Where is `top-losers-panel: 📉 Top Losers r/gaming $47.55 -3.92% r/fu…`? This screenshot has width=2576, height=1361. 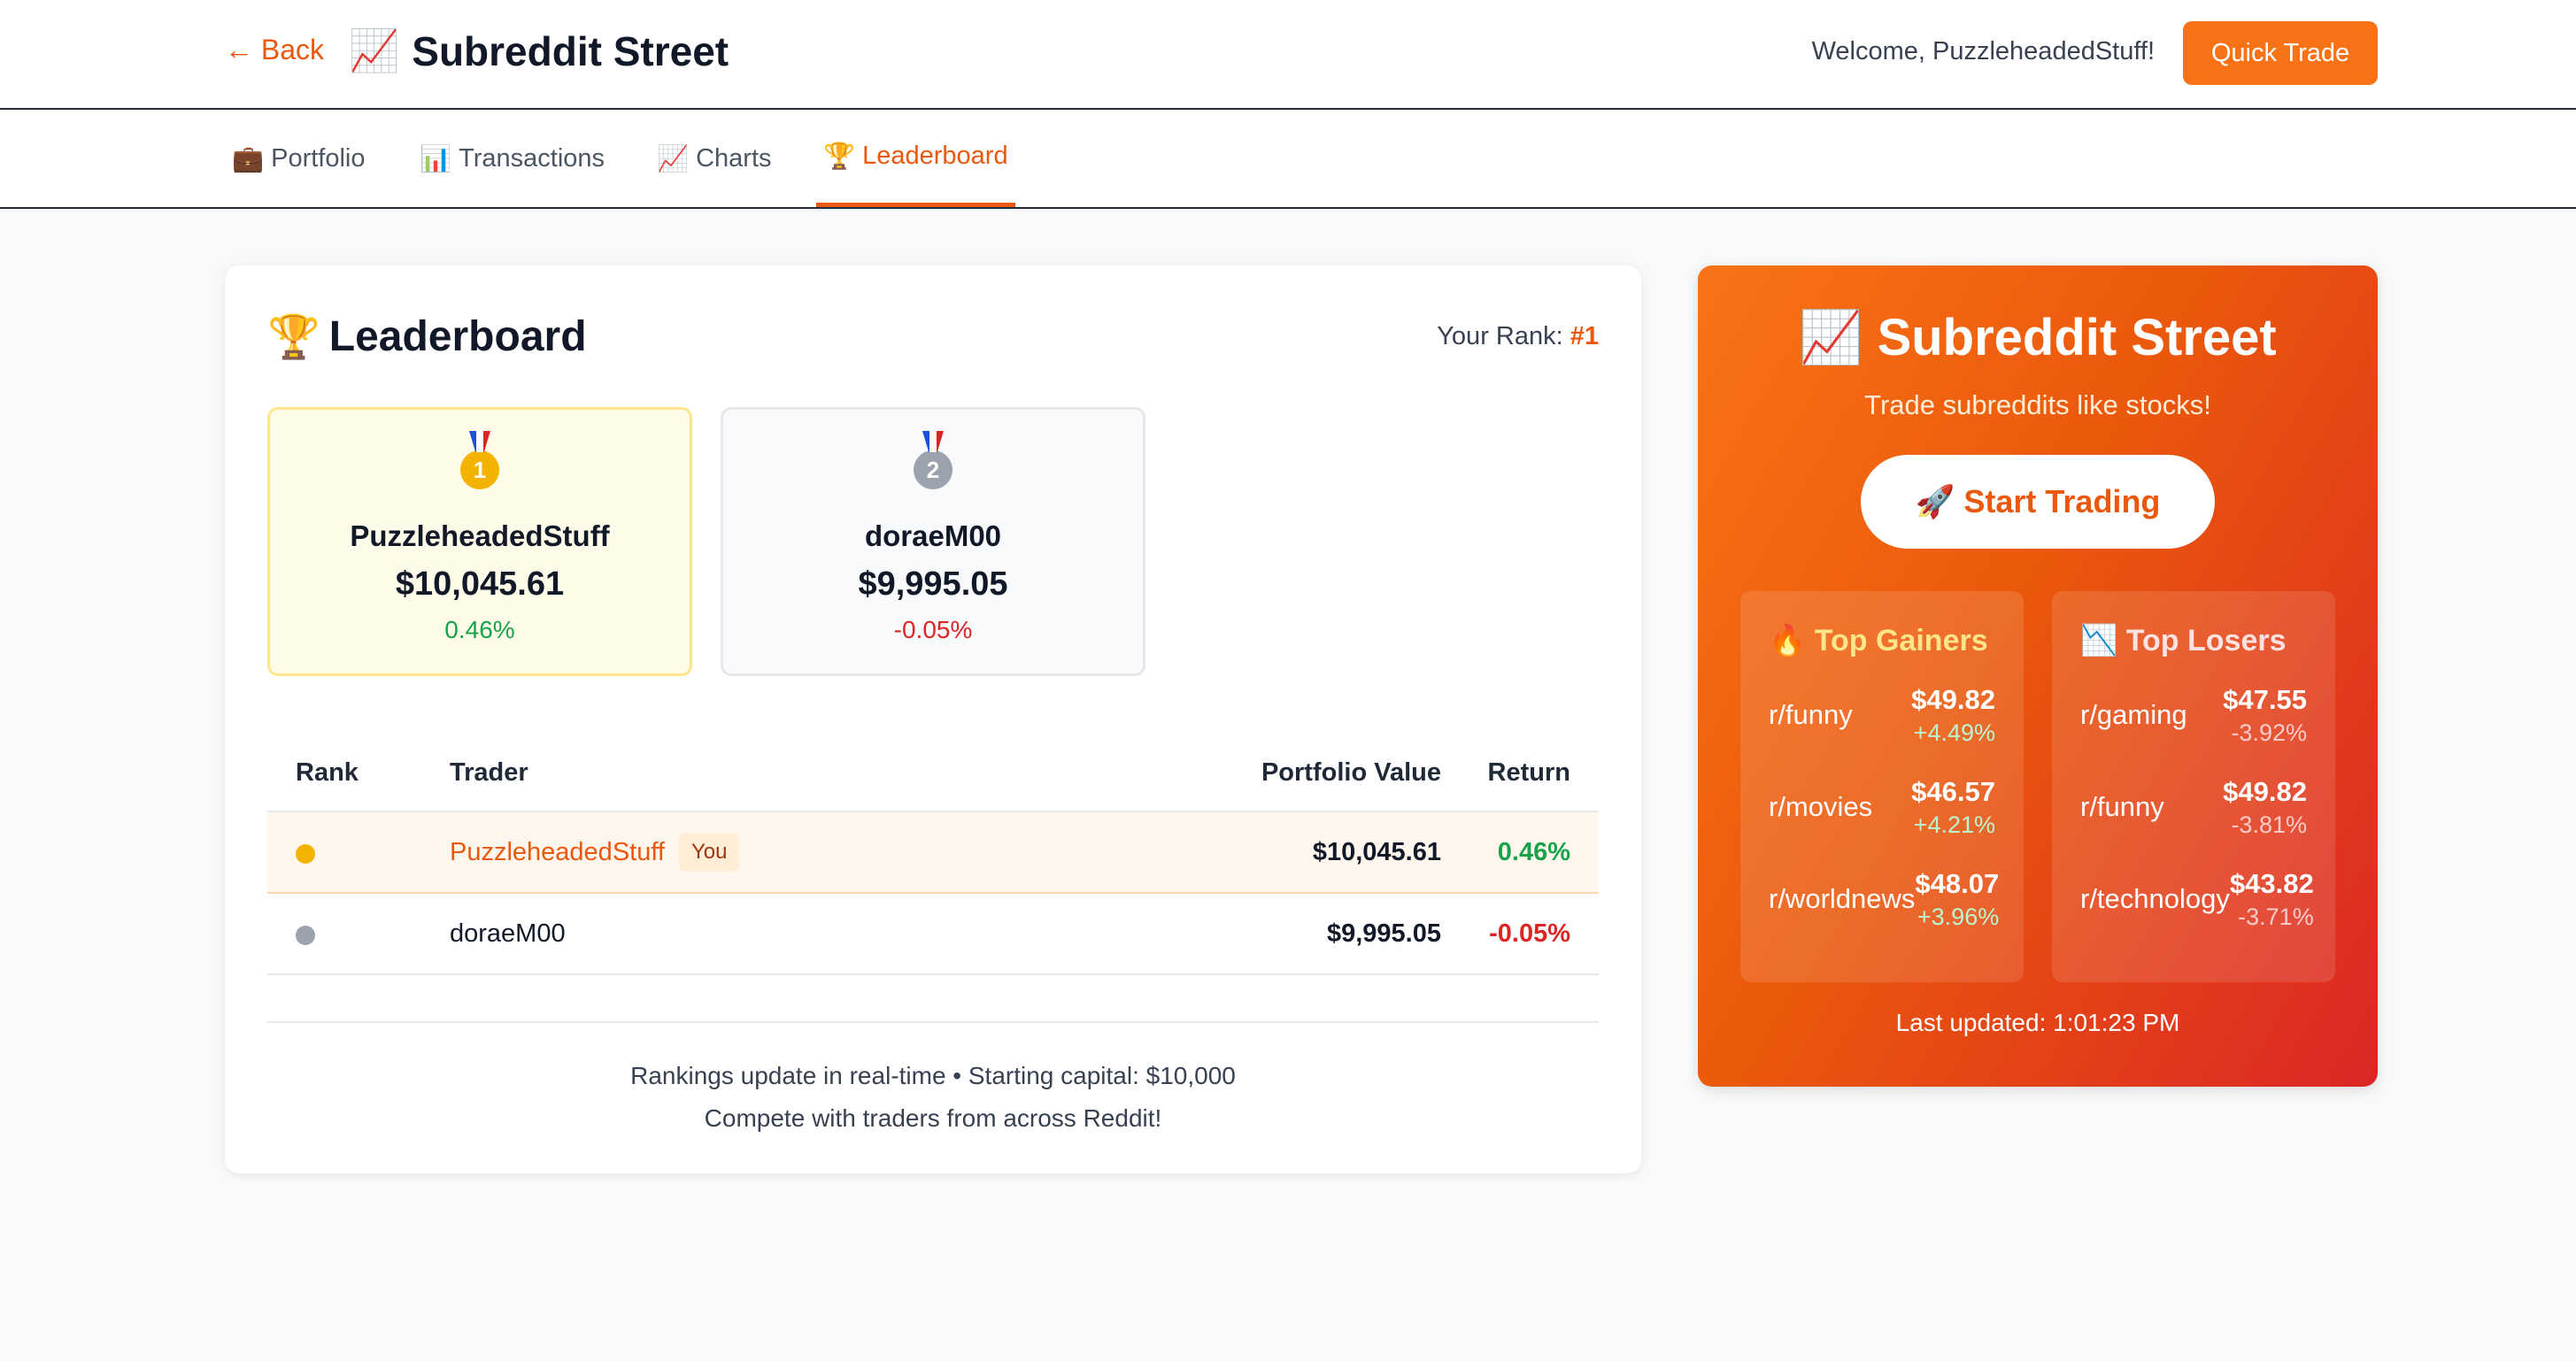
top-losers-panel: 📉 Top Losers r/gaming $47.55 -3.92% r/fu… is located at coordinates (2193, 786).